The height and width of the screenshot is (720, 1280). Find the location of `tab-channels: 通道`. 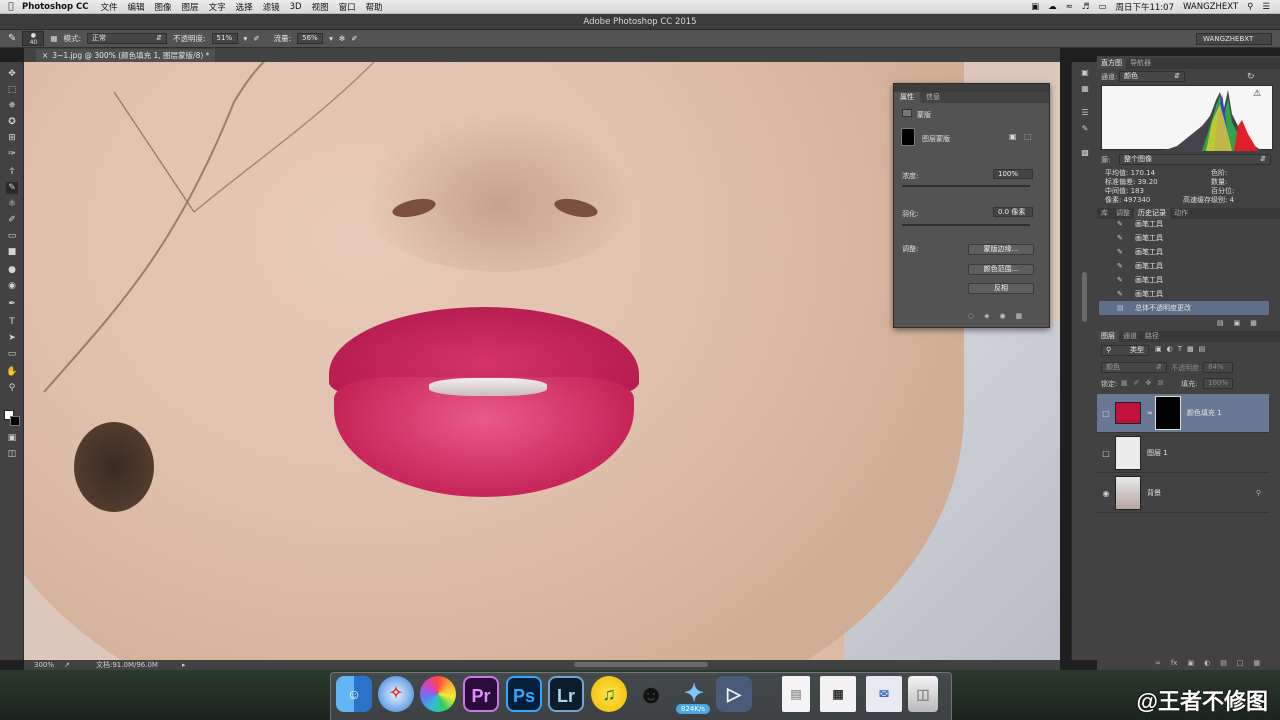

tab-channels: 通道 is located at coordinates (1130, 336).